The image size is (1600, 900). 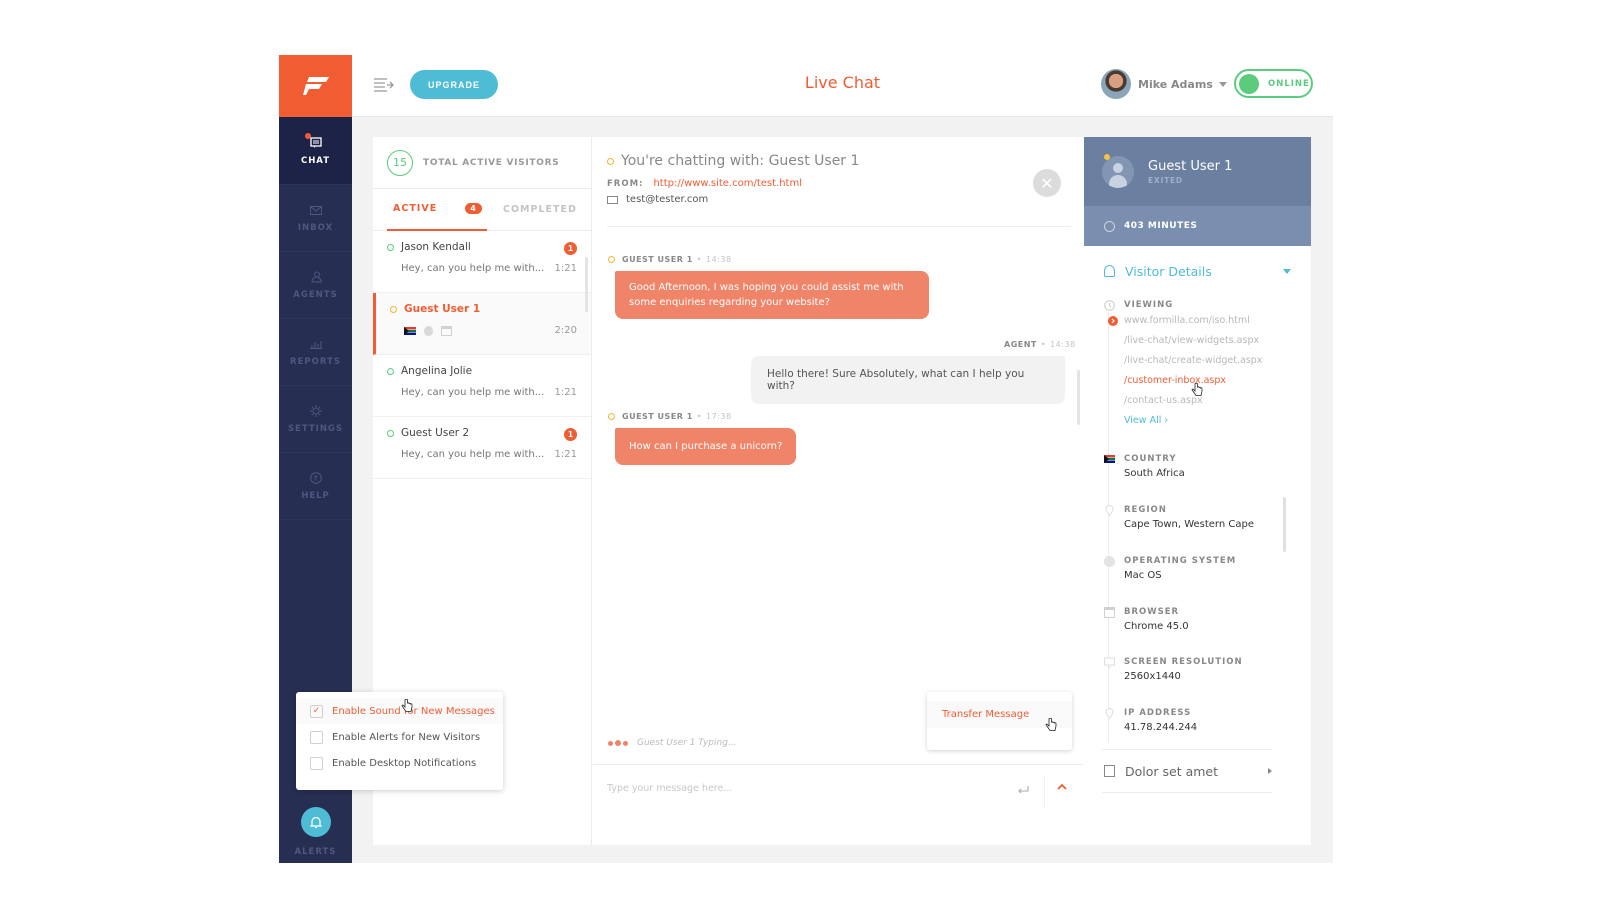 I want to click on tab-active: ACTIVE 4, so click(x=437, y=210).